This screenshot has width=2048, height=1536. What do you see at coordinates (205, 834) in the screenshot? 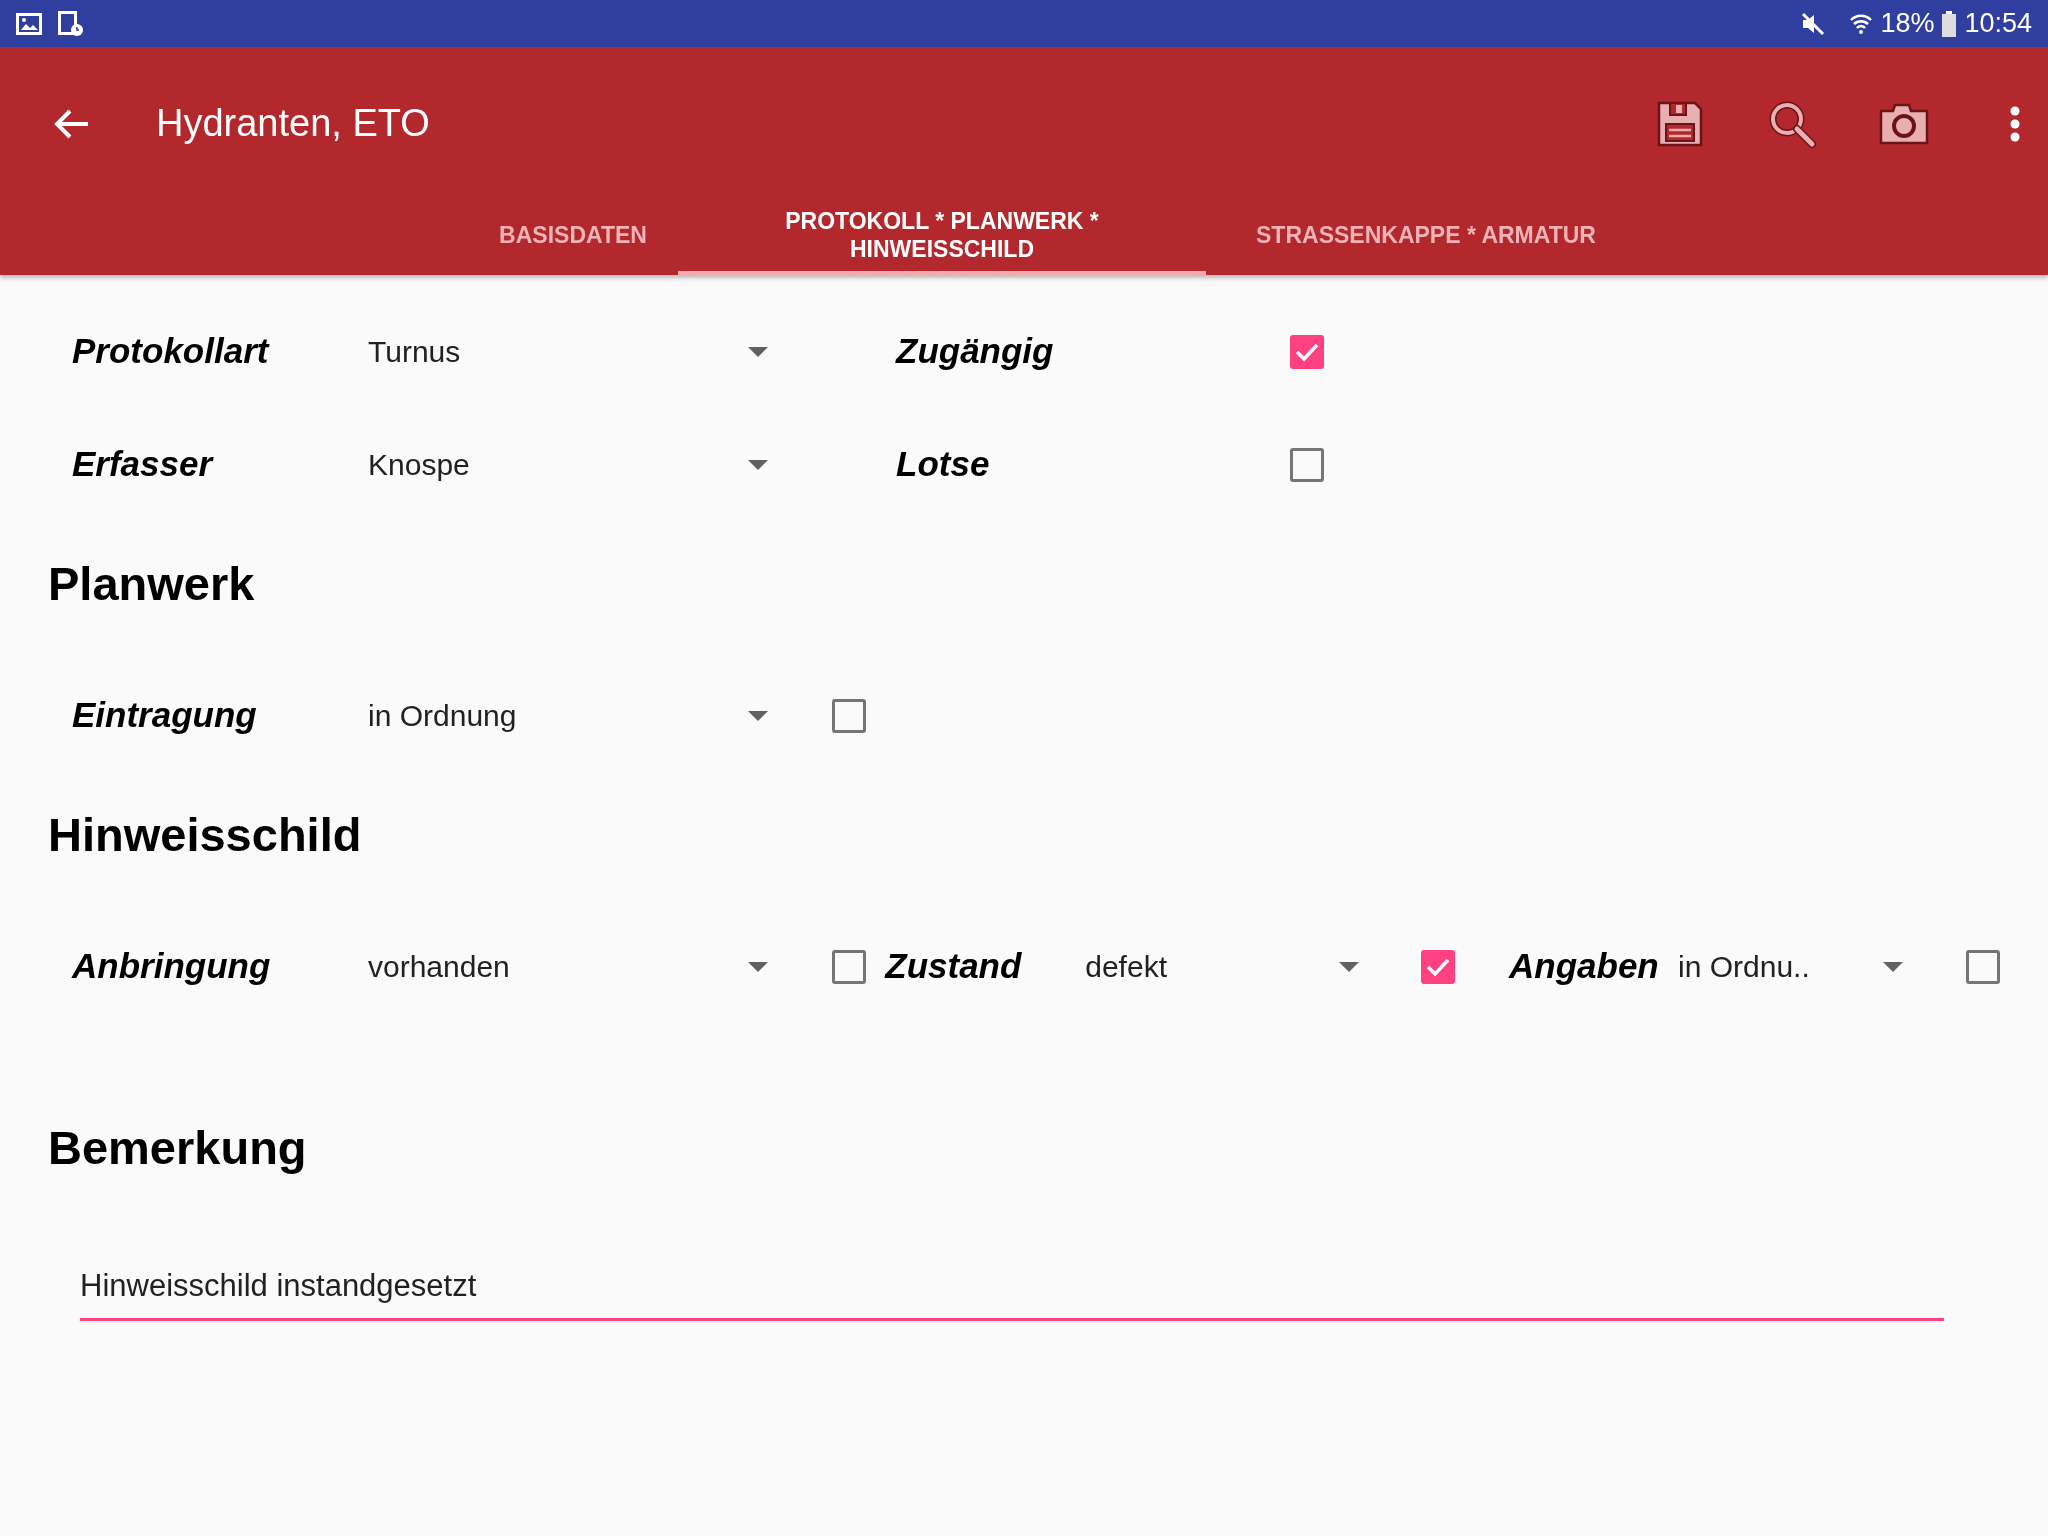
I see `section-heading: Hinweisschild` at bounding box center [205, 834].